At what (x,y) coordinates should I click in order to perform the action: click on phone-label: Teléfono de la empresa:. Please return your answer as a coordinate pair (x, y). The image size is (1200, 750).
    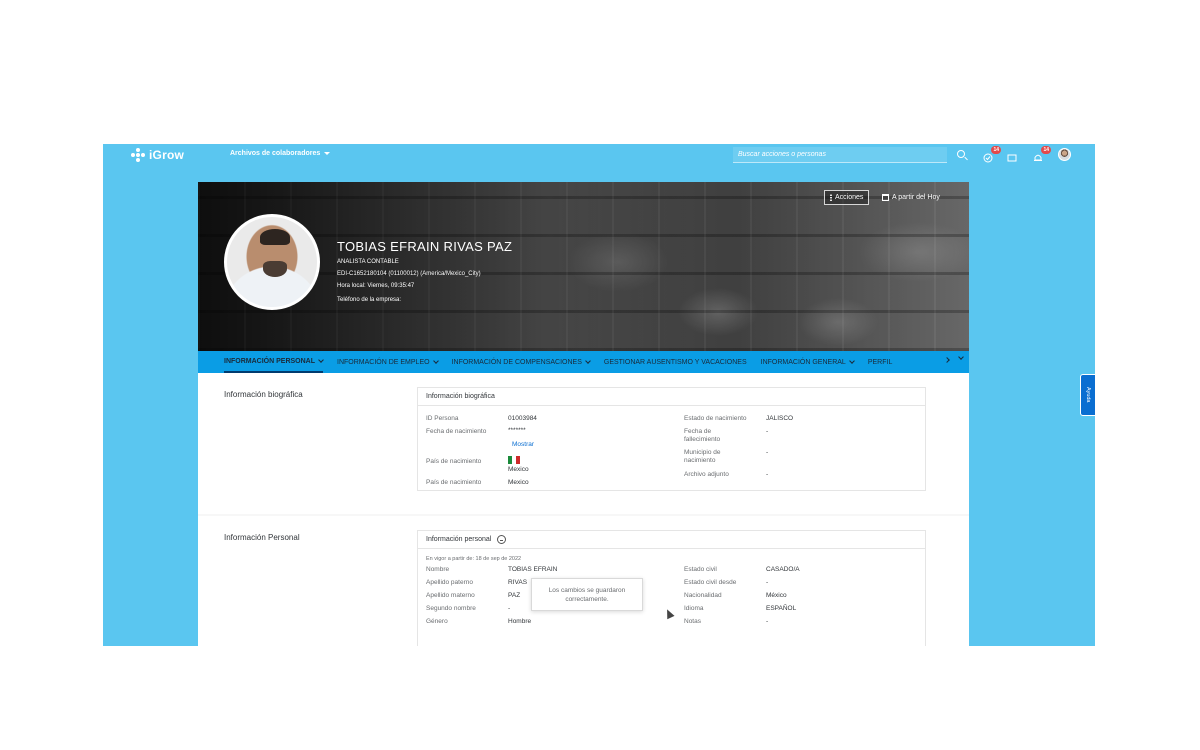
    Looking at the image, I should click on (369, 300).